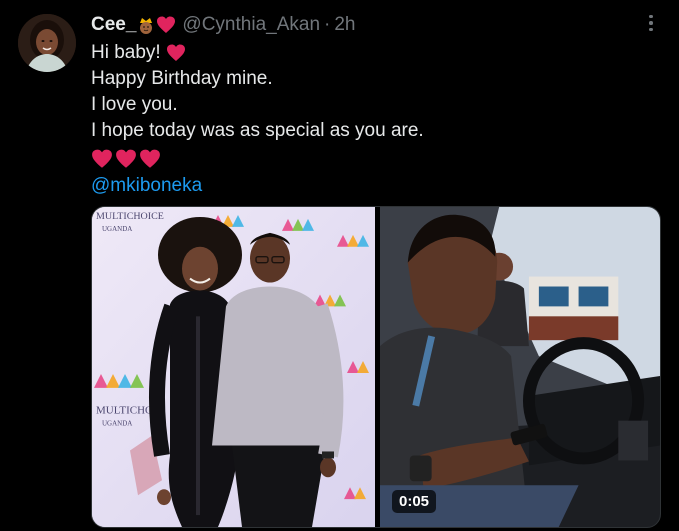  What do you see at coordinates (130, 216) in the screenshot?
I see `svg-text: MULTICHOICE` at bounding box center [130, 216].